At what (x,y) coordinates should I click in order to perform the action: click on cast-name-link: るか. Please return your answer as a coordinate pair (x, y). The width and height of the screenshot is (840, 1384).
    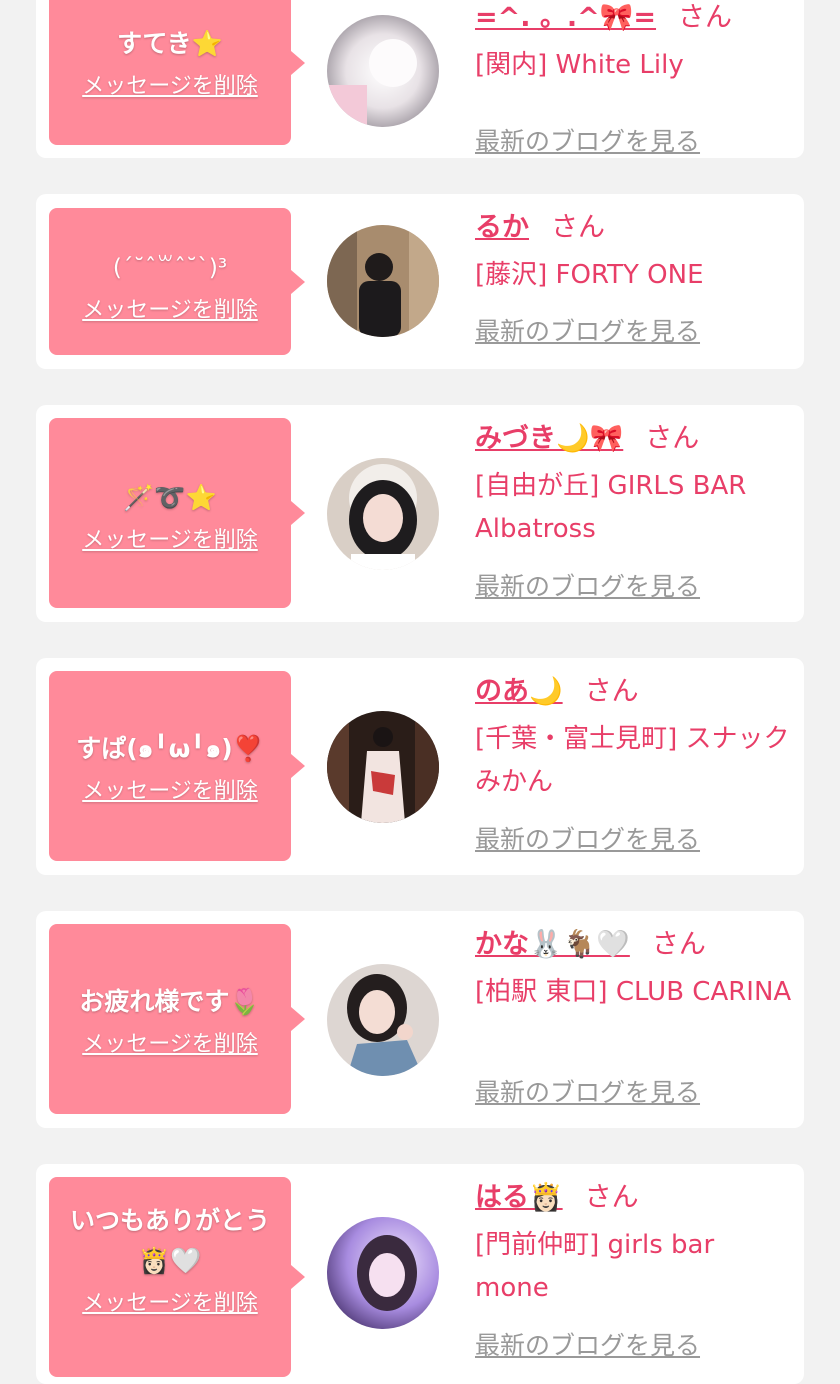
    Looking at the image, I should click on (502, 227).